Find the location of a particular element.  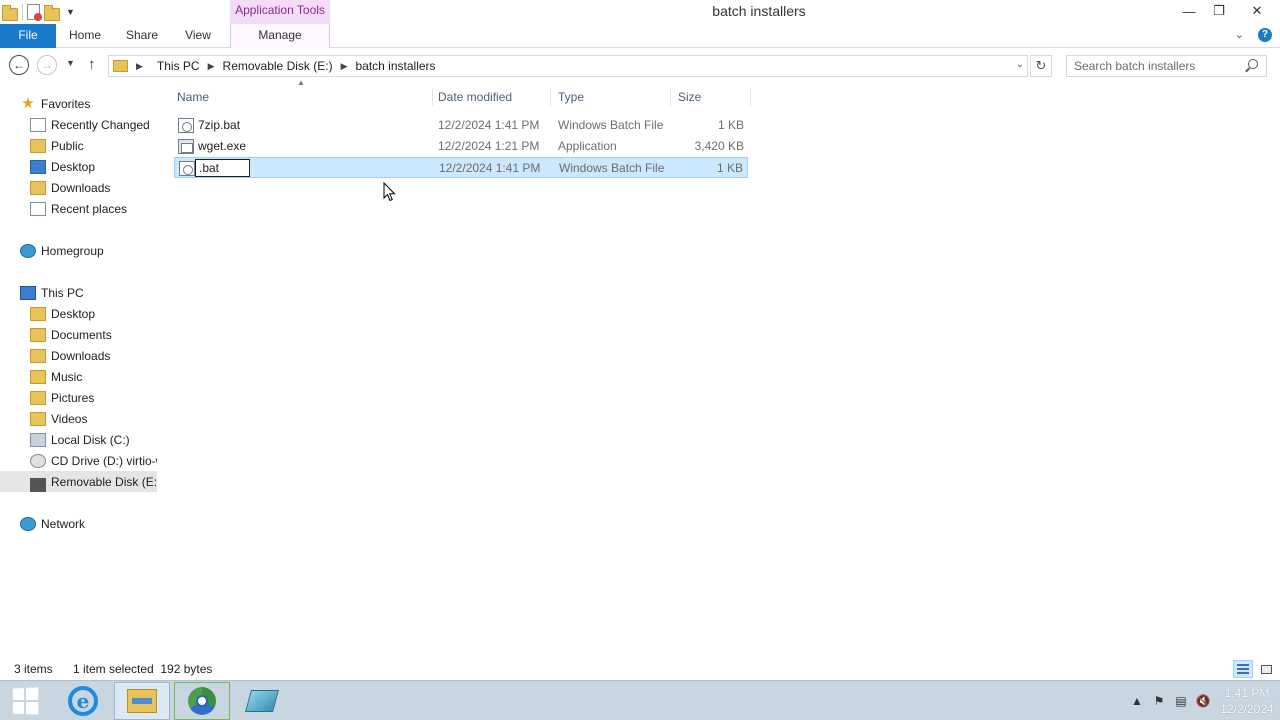

start-button is located at coordinates (25, 701).